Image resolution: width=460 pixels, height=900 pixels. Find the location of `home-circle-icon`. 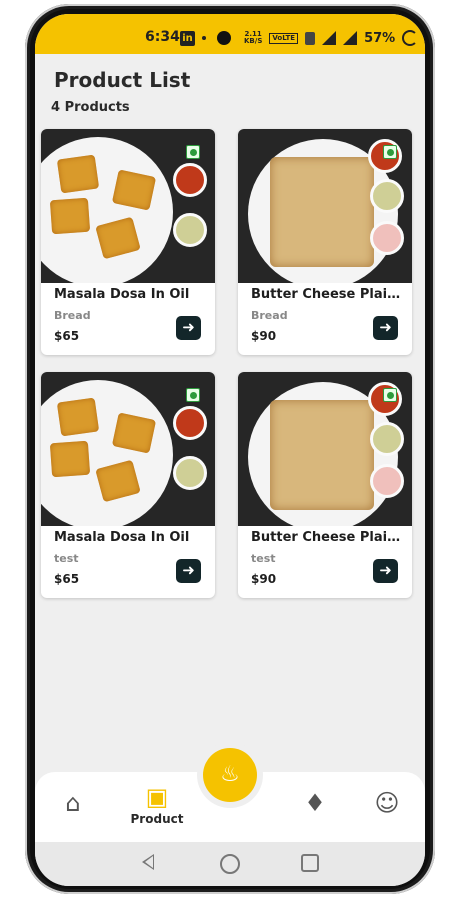

home-circle-icon is located at coordinates (230, 864).